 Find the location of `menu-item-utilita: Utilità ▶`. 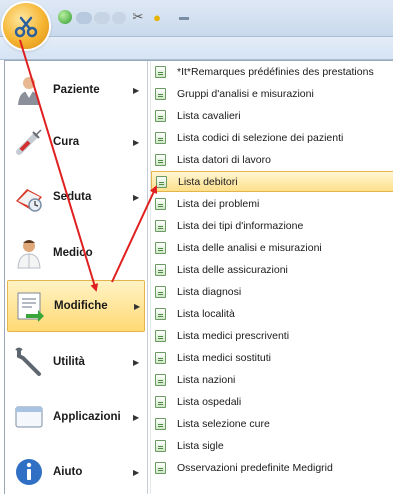

menu-item-utilita: Utilità ▶ is located at coordinates (76, 362).